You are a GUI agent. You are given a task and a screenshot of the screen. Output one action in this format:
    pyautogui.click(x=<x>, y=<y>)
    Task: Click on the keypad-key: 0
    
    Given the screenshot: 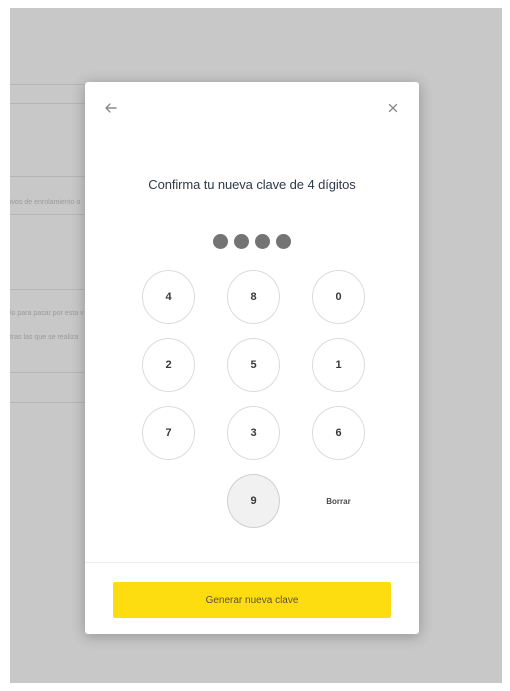 What is the action you would take?
    pyautogui.click(x=338, y=297)
    